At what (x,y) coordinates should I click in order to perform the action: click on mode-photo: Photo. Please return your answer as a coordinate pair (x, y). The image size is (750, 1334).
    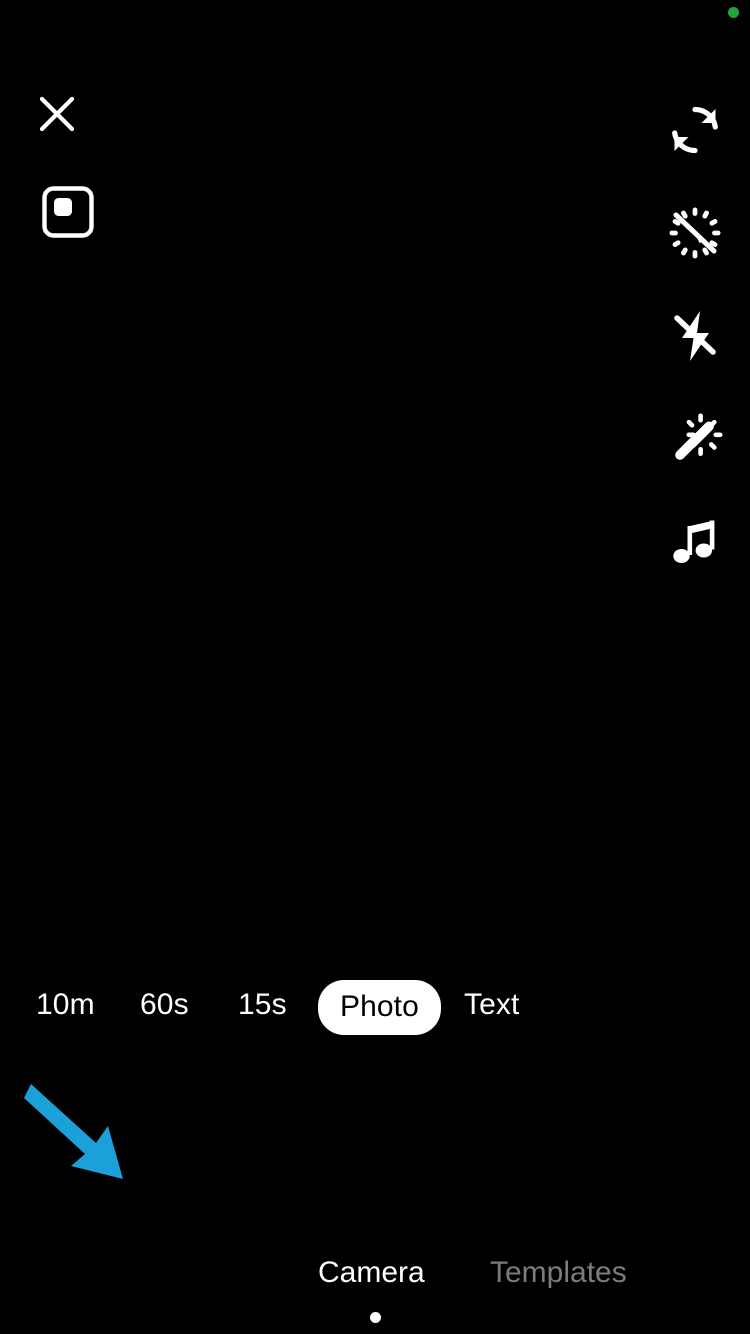
    Looking at the image, I should click on (379, 1007).